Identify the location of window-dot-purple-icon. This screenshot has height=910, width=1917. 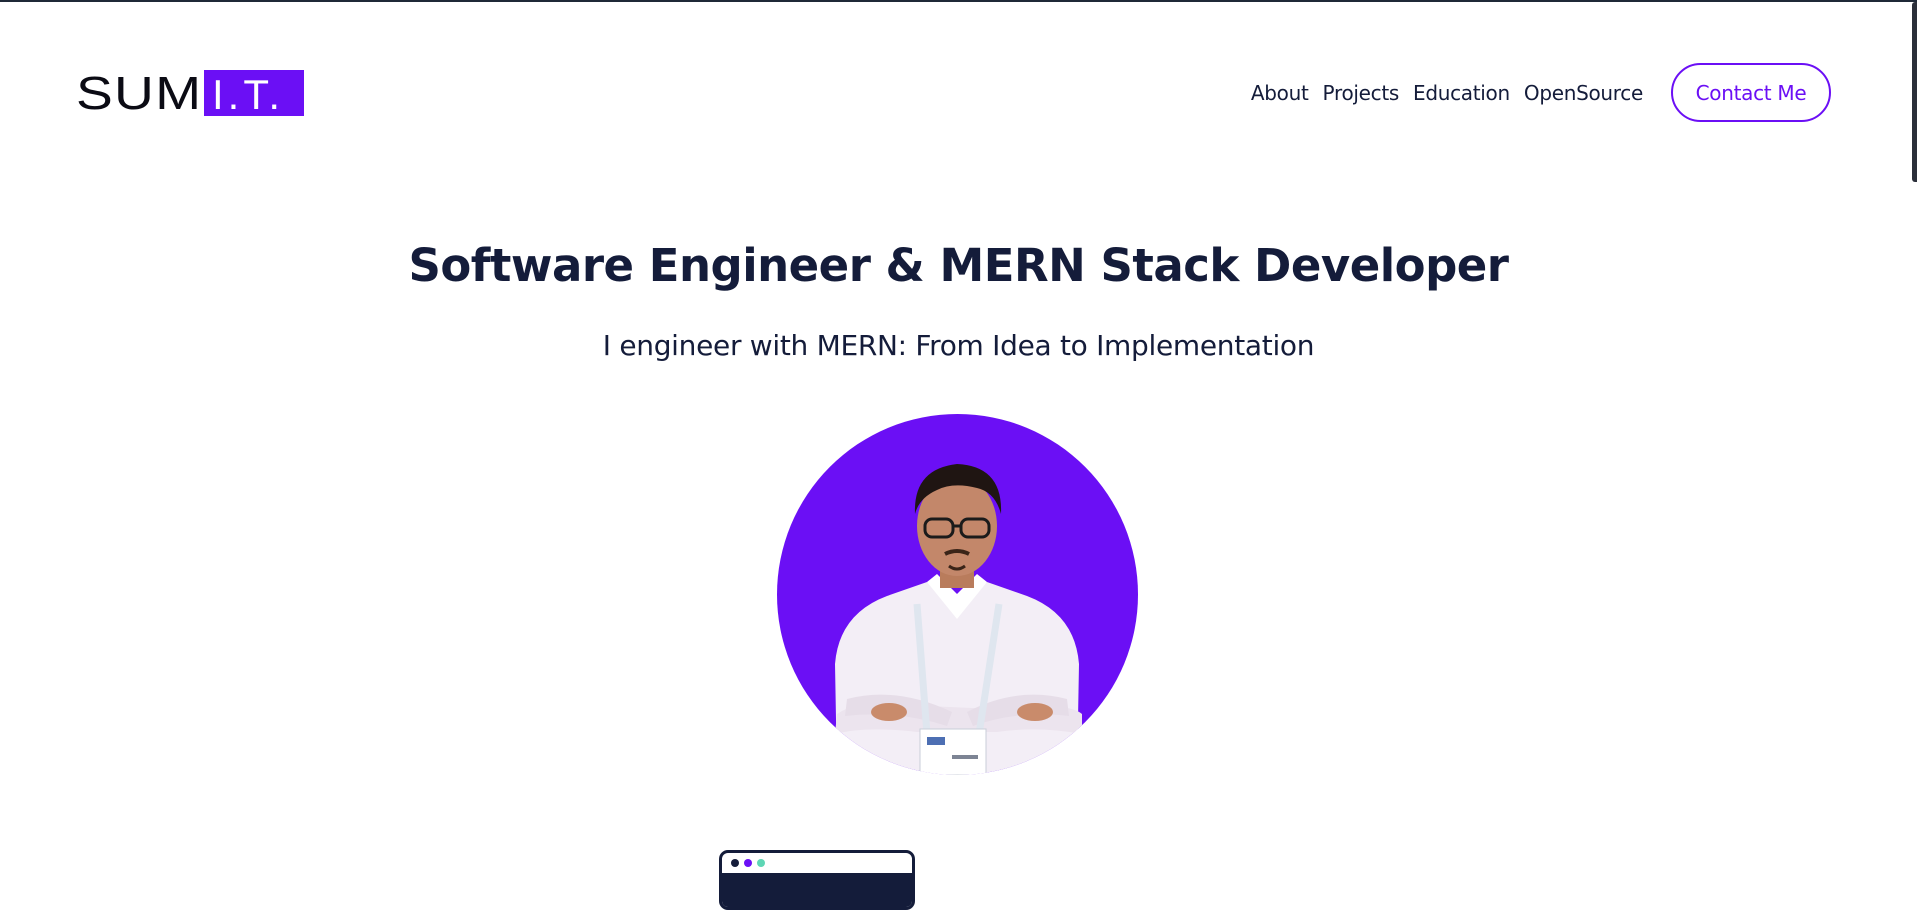
(748, 863).